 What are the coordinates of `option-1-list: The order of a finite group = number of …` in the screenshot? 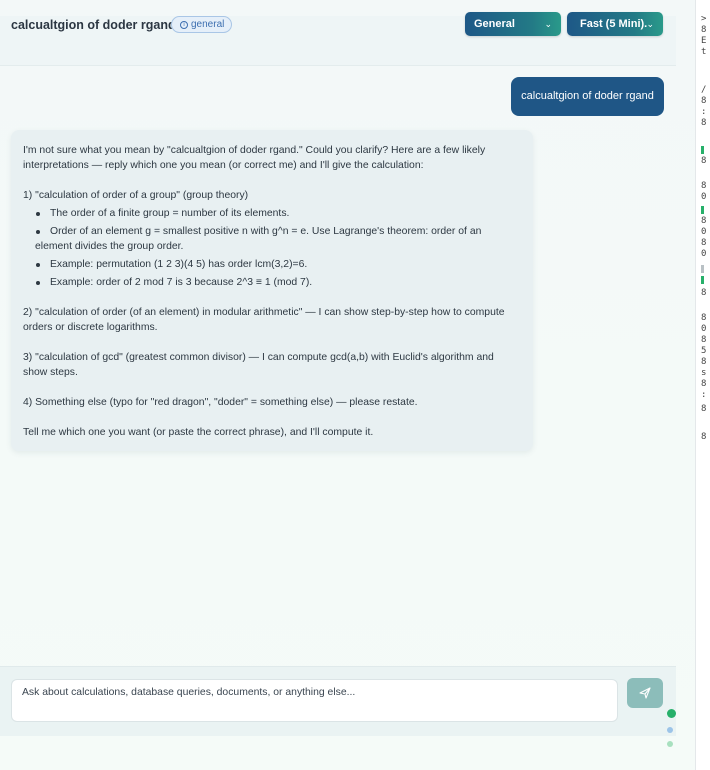 It's located at (271, 248).